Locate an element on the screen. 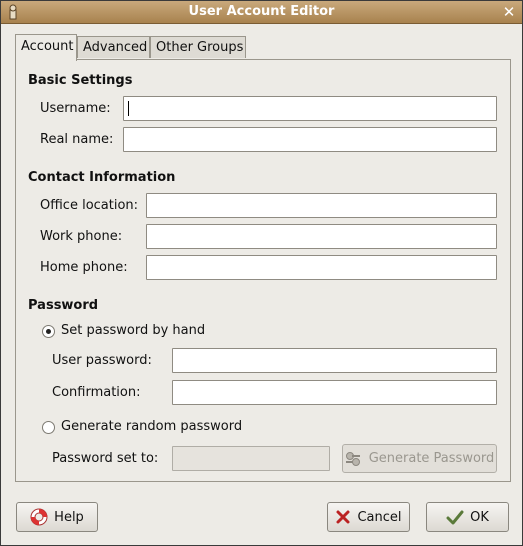 The width and height of the screenshot is (523, 546). tab-account-label: Account is located at coordinates (47, 46).